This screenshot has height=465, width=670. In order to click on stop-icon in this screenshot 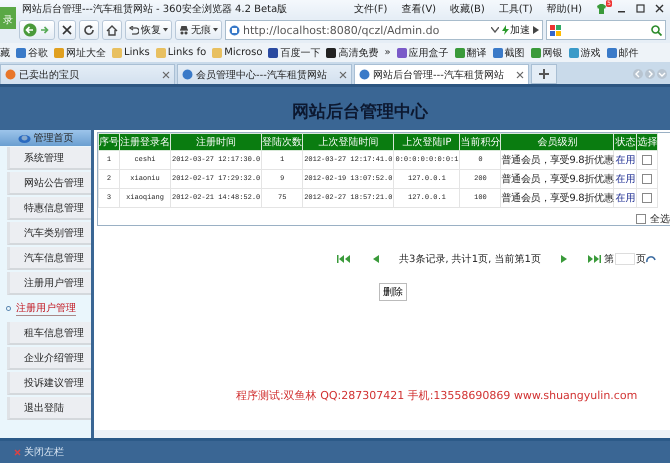, I will do `click(67, 30)`.